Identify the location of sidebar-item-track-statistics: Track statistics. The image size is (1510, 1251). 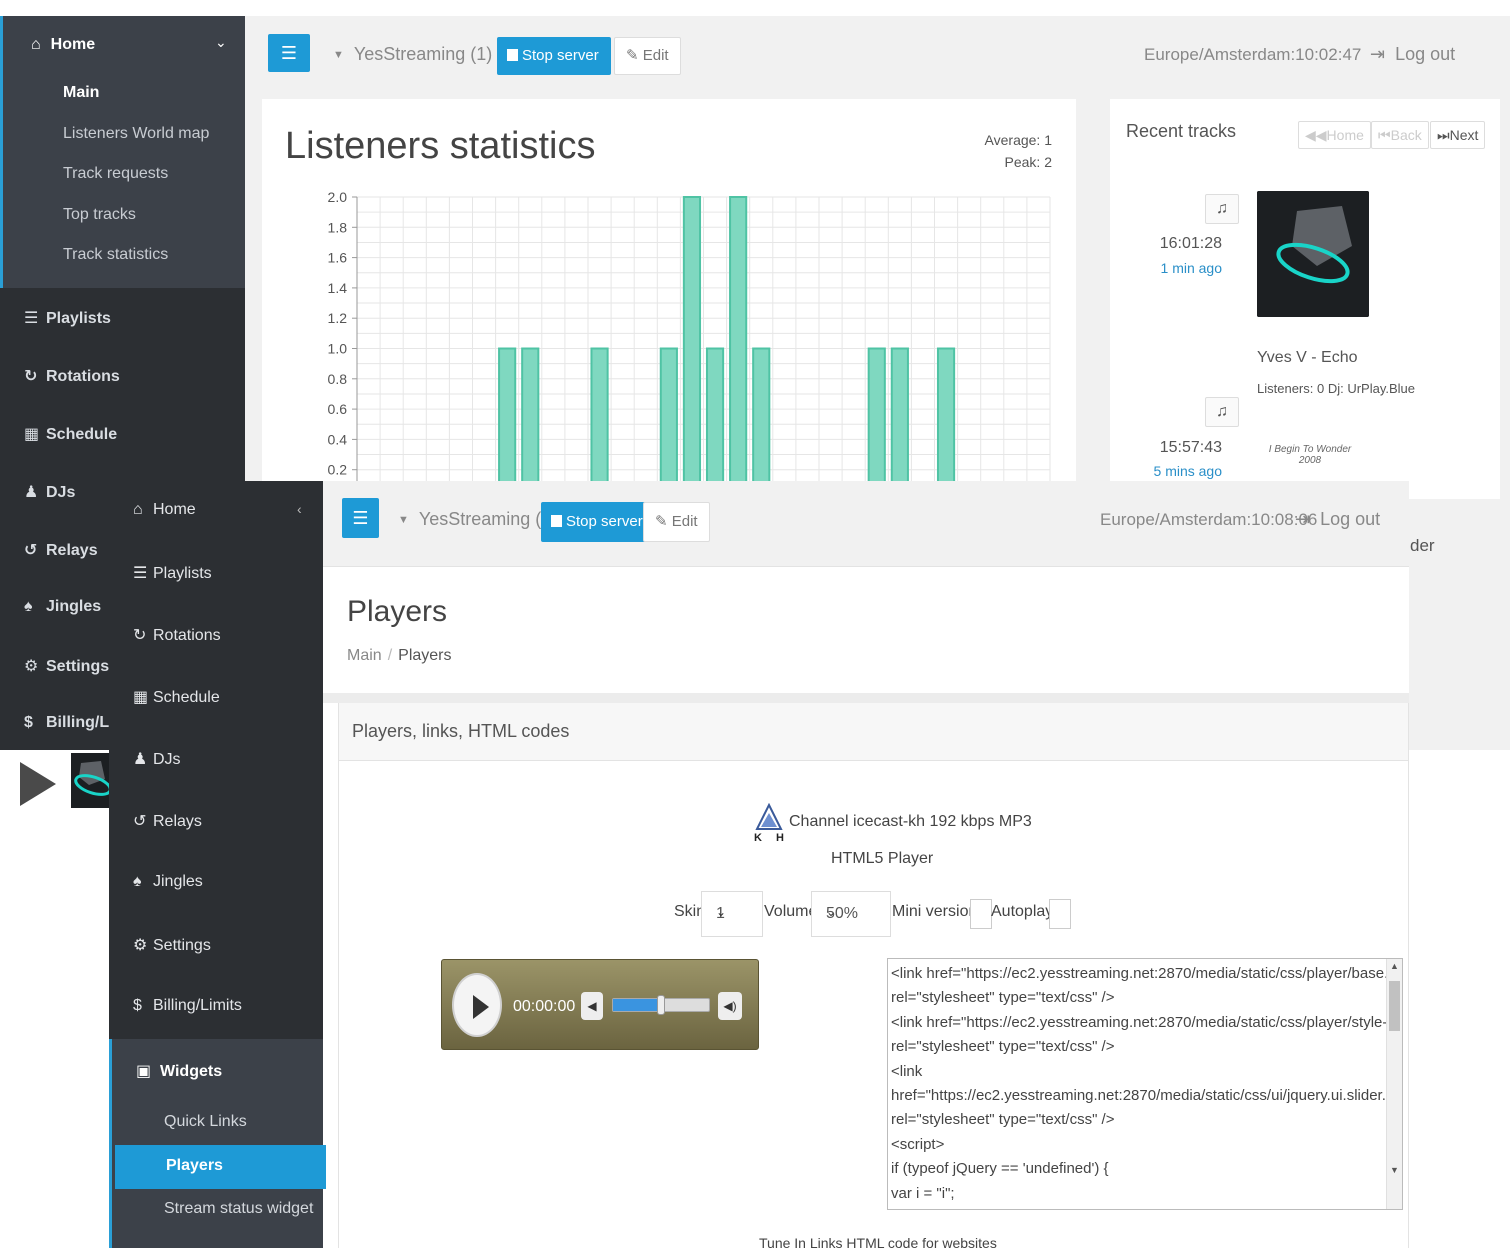
(115, 255).